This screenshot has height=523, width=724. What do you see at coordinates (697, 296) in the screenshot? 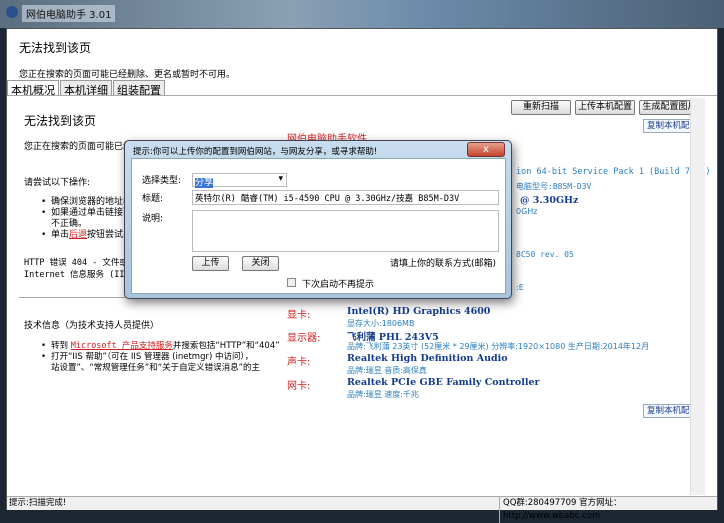
I see `scrollbar` at bounding box center [697, 296].